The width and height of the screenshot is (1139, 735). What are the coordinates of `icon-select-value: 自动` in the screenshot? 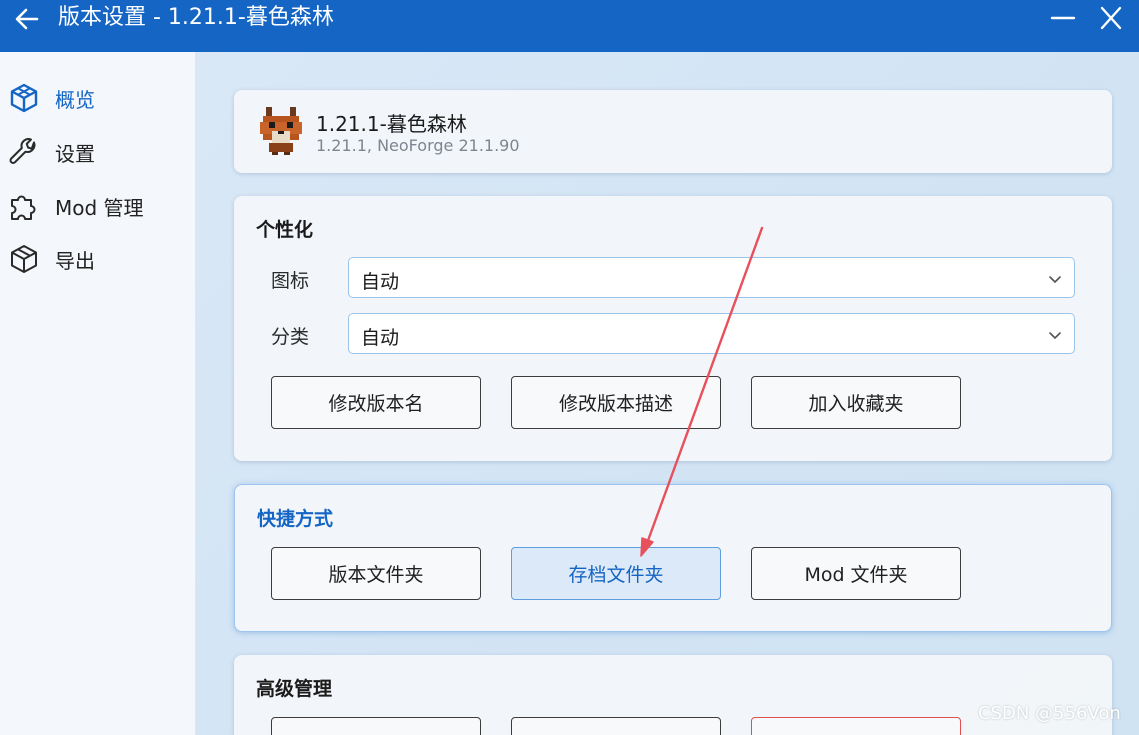 It's located at (380, 282).